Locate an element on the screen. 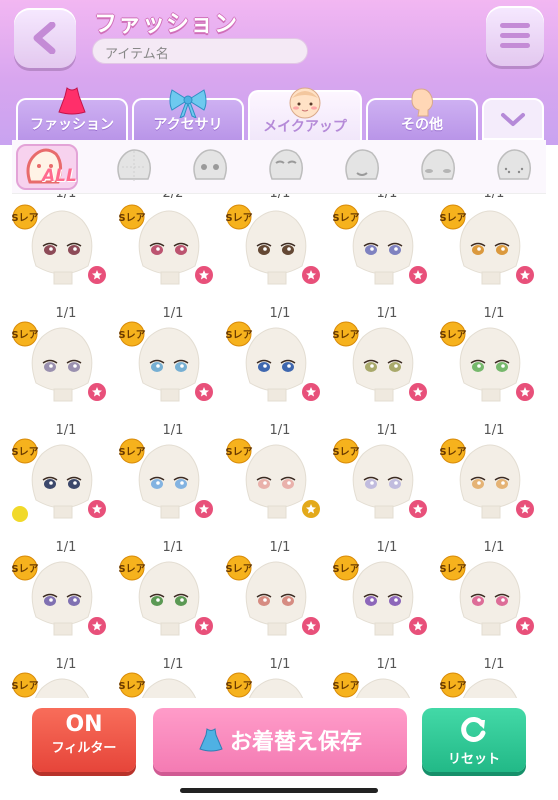  dress-icon is located at coordinates (211, 740).